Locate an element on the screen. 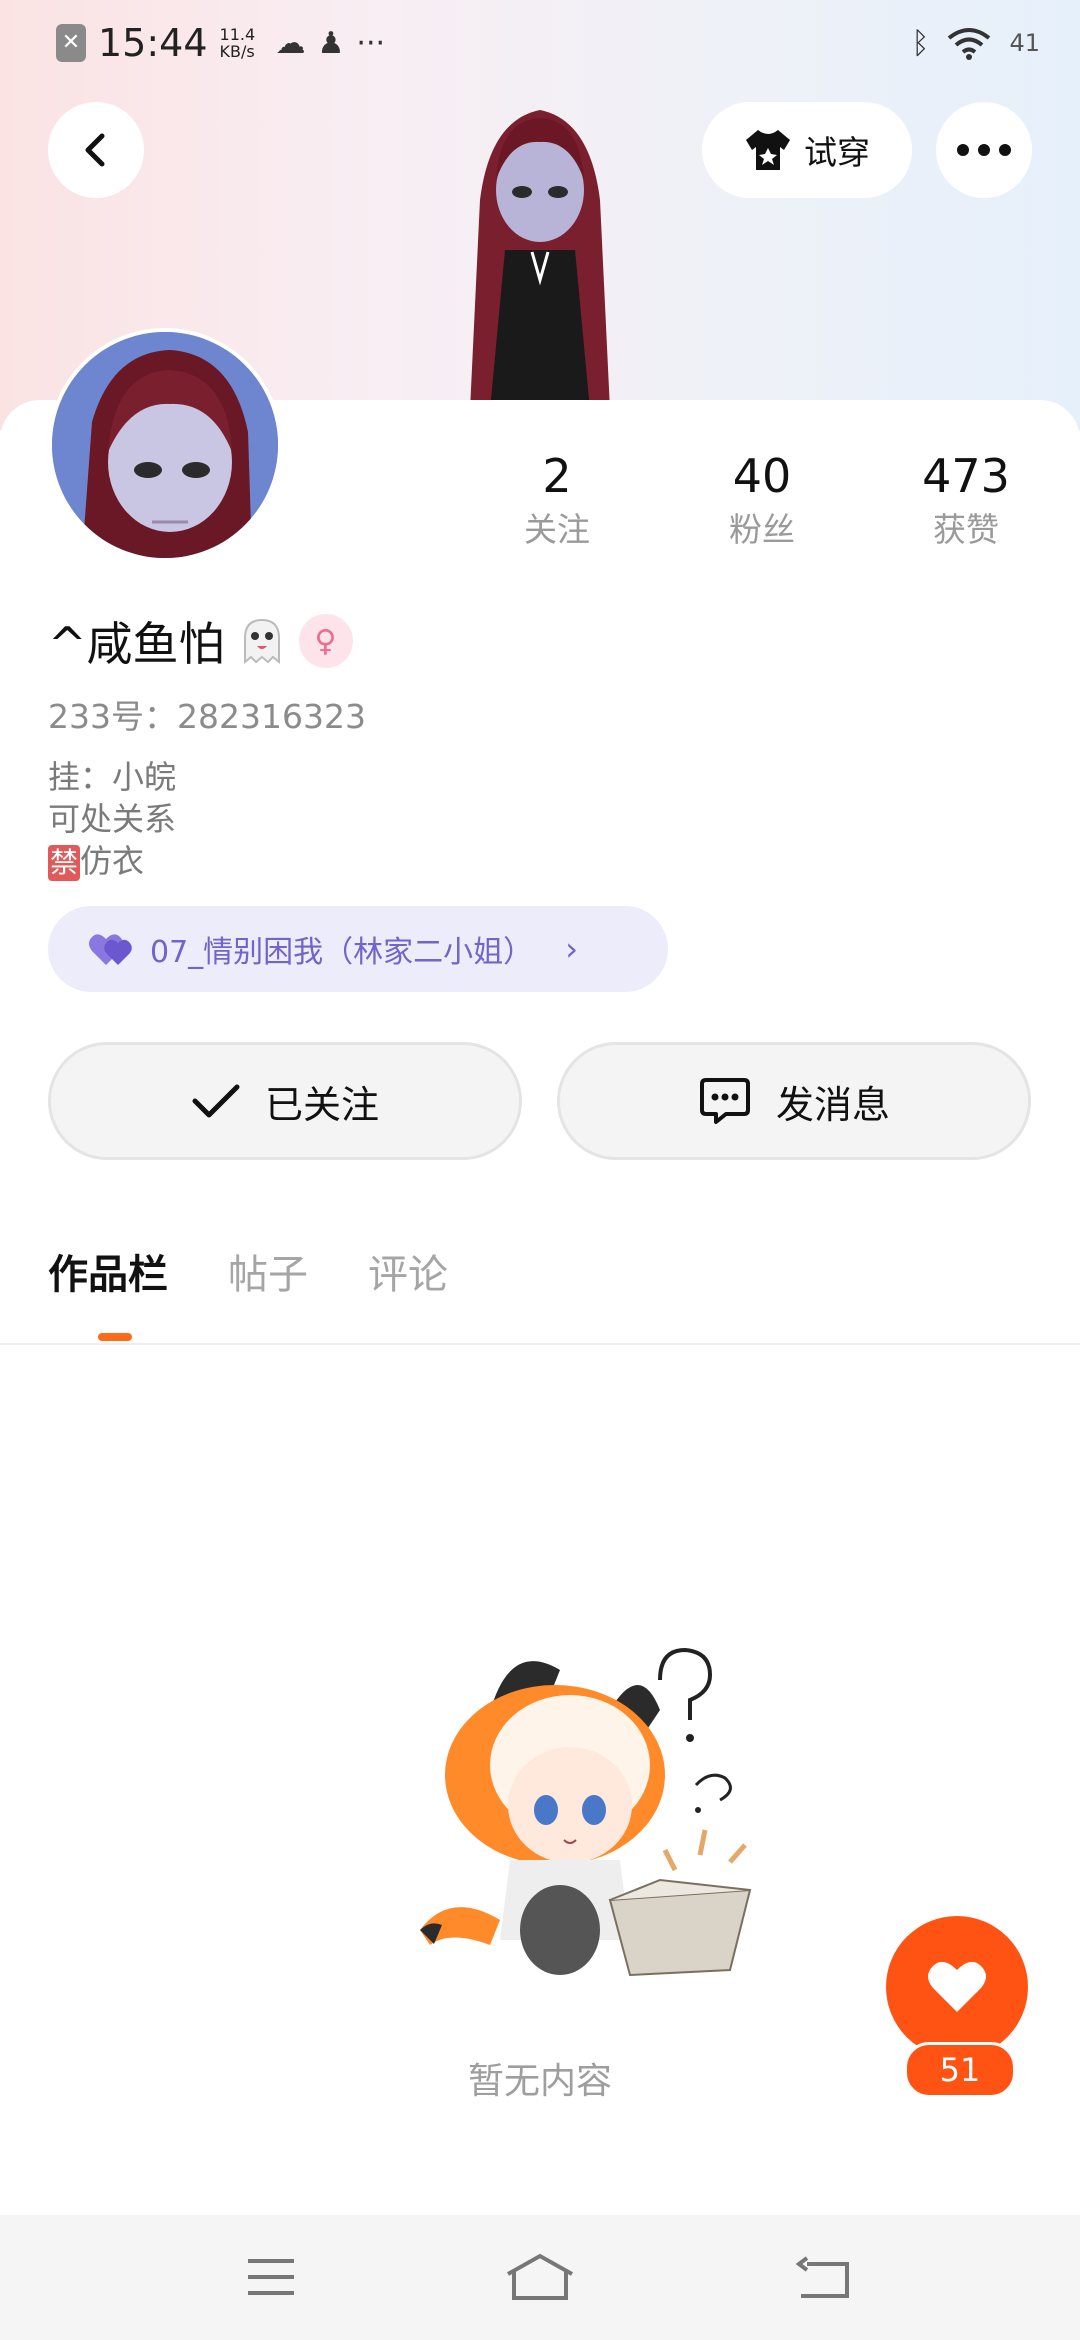  chevron-left-icon is located at coordinates (95, 150).